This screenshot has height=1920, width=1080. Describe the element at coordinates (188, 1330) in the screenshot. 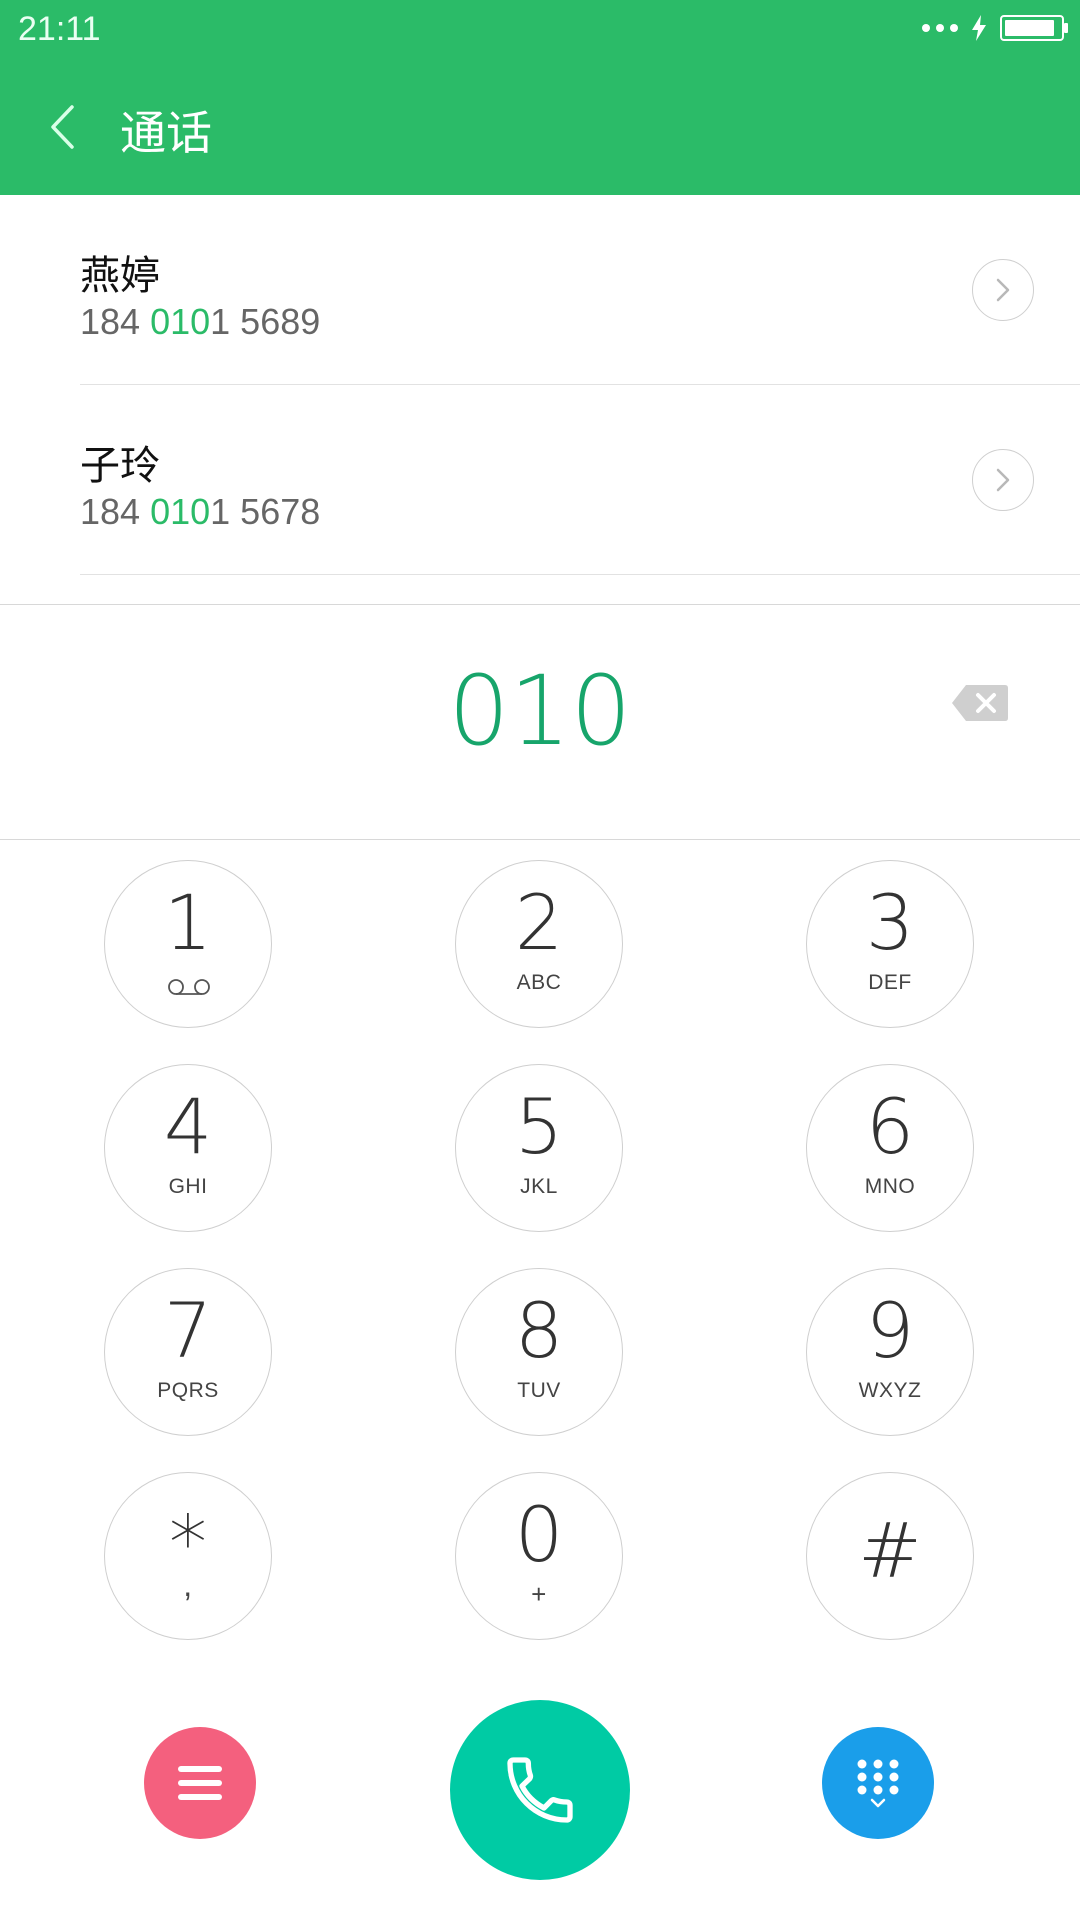

I see `key-digit: 7` at that location.